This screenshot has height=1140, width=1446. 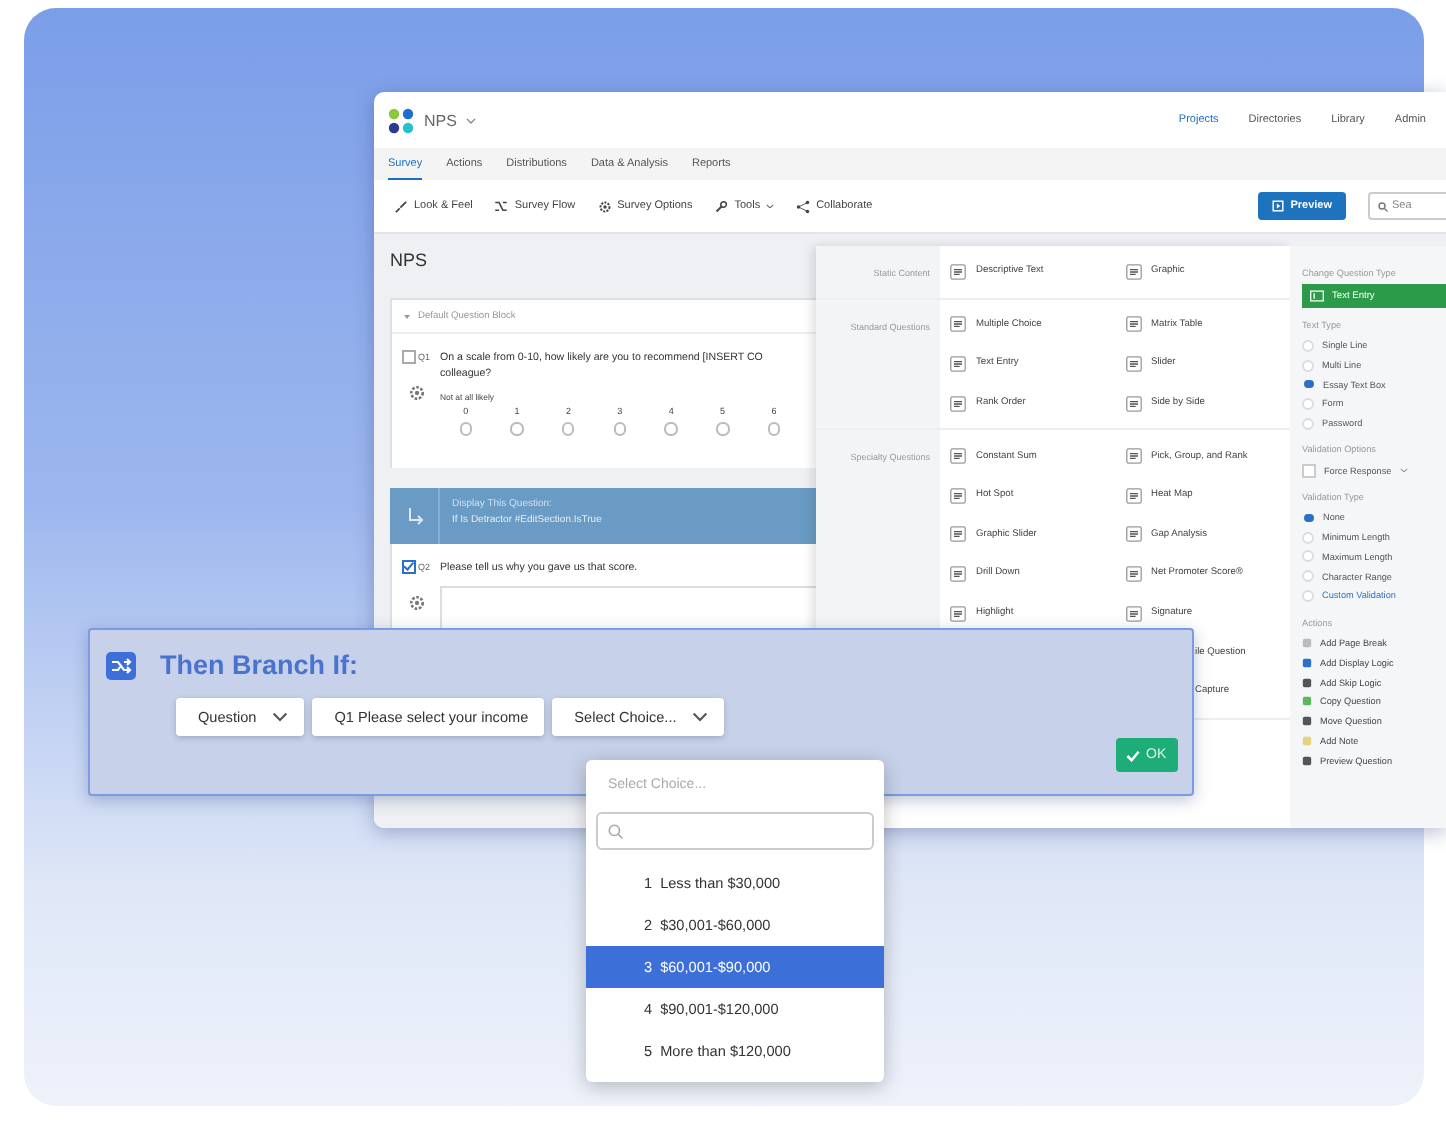 I want to click on panel-title: Then Branch If:, so click(x=259, y=665).